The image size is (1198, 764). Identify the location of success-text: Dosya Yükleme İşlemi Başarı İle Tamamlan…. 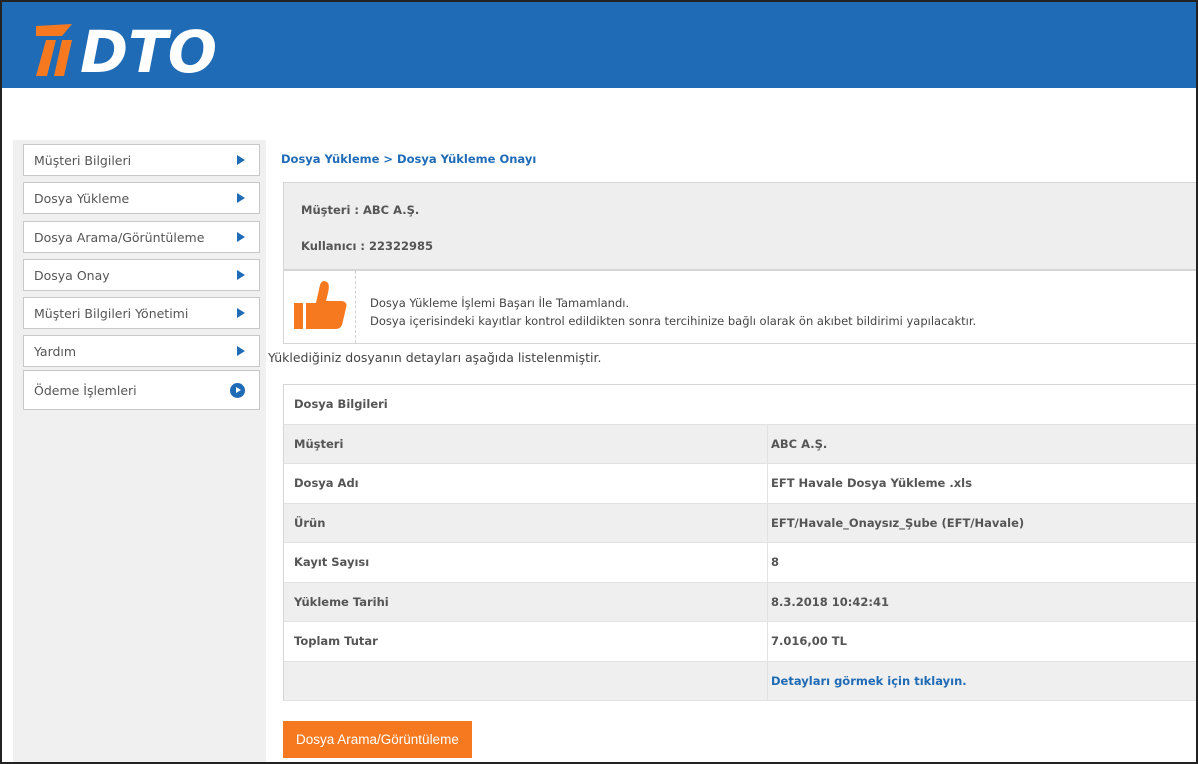
(673, 312).